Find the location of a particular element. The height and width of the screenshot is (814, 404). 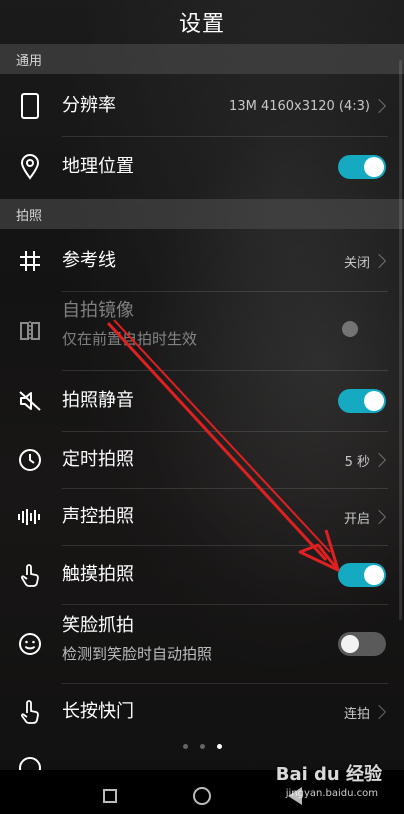

watermark-logo: Bai du 经验 is located at coordinates (328, 774).